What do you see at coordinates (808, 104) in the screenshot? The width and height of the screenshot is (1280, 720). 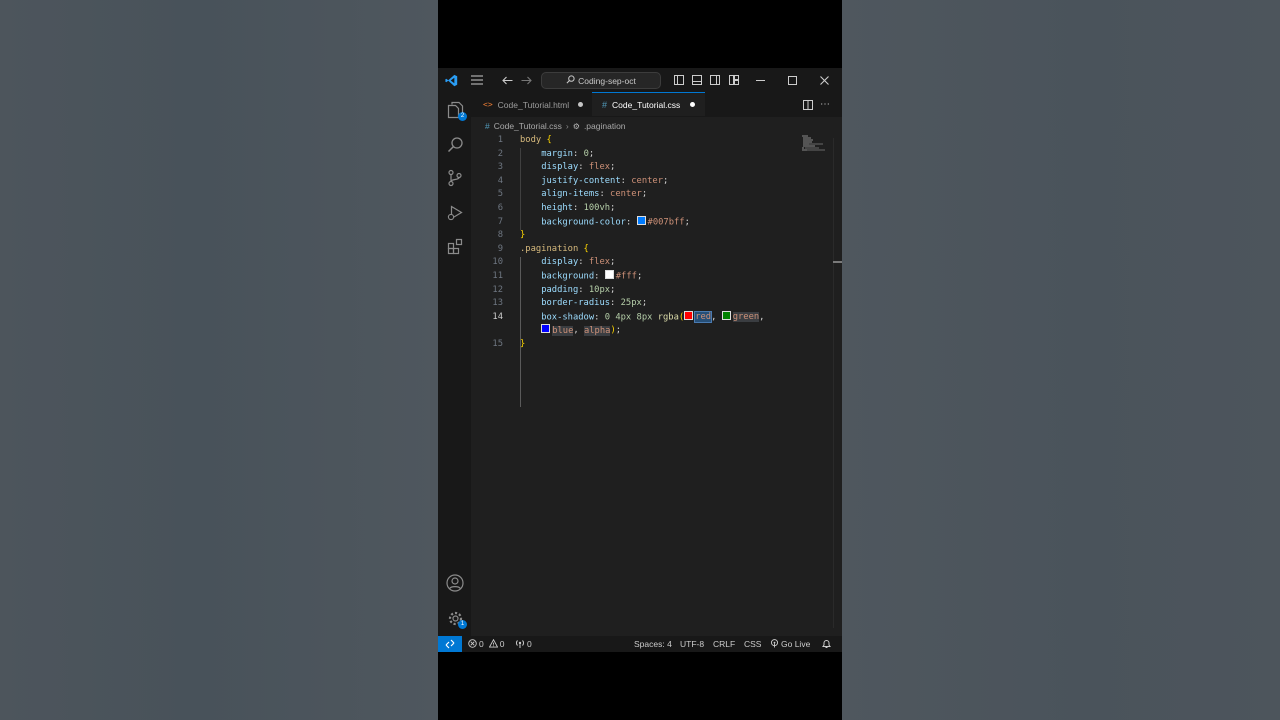 I see `split-editor-icon` at bounding box center [808, 104].